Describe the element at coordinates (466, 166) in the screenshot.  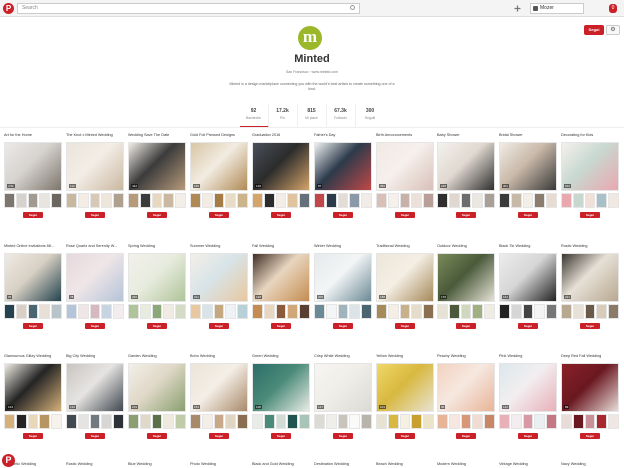
I see `board-cover-image: 238` at that location.